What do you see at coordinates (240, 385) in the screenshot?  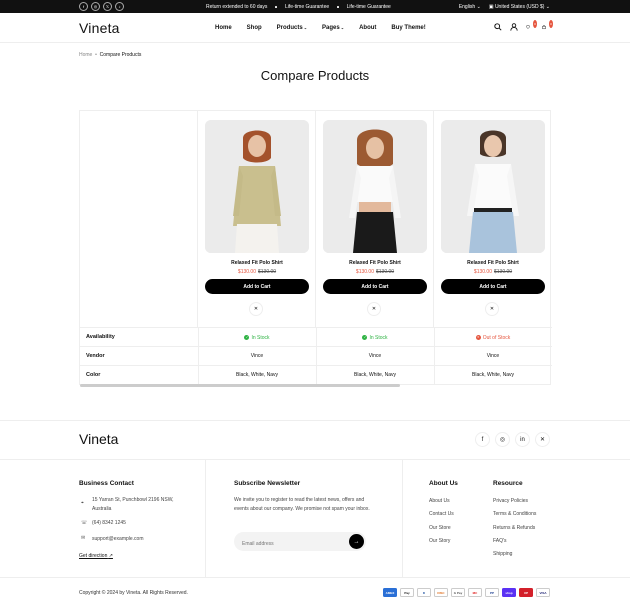 I see `horizontal-scrollbar` at bounding box center [240, 385].